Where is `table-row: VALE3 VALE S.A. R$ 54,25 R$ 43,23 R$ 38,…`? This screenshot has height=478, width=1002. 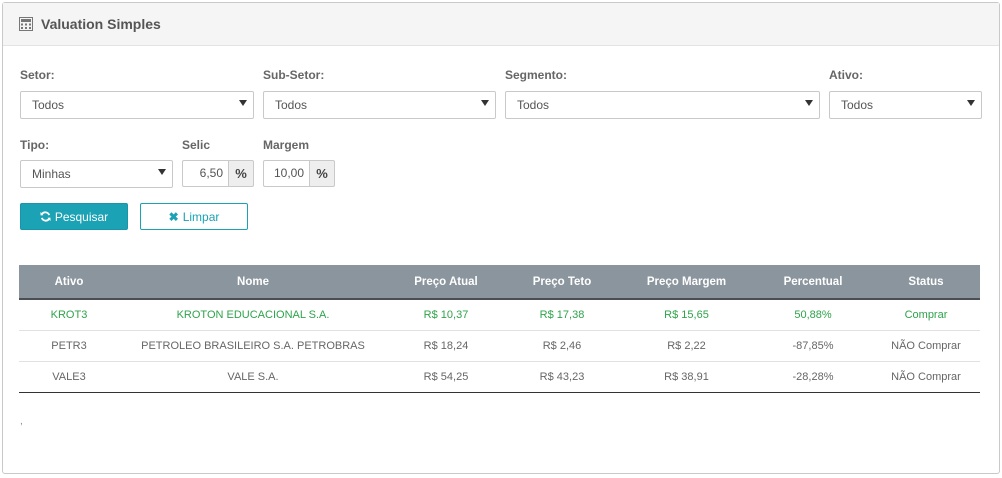 table-row: VALE3 VALE S.A. R$ 54,25 R$ 43,23 R$ 38,… is located at coordinates (499, 377).